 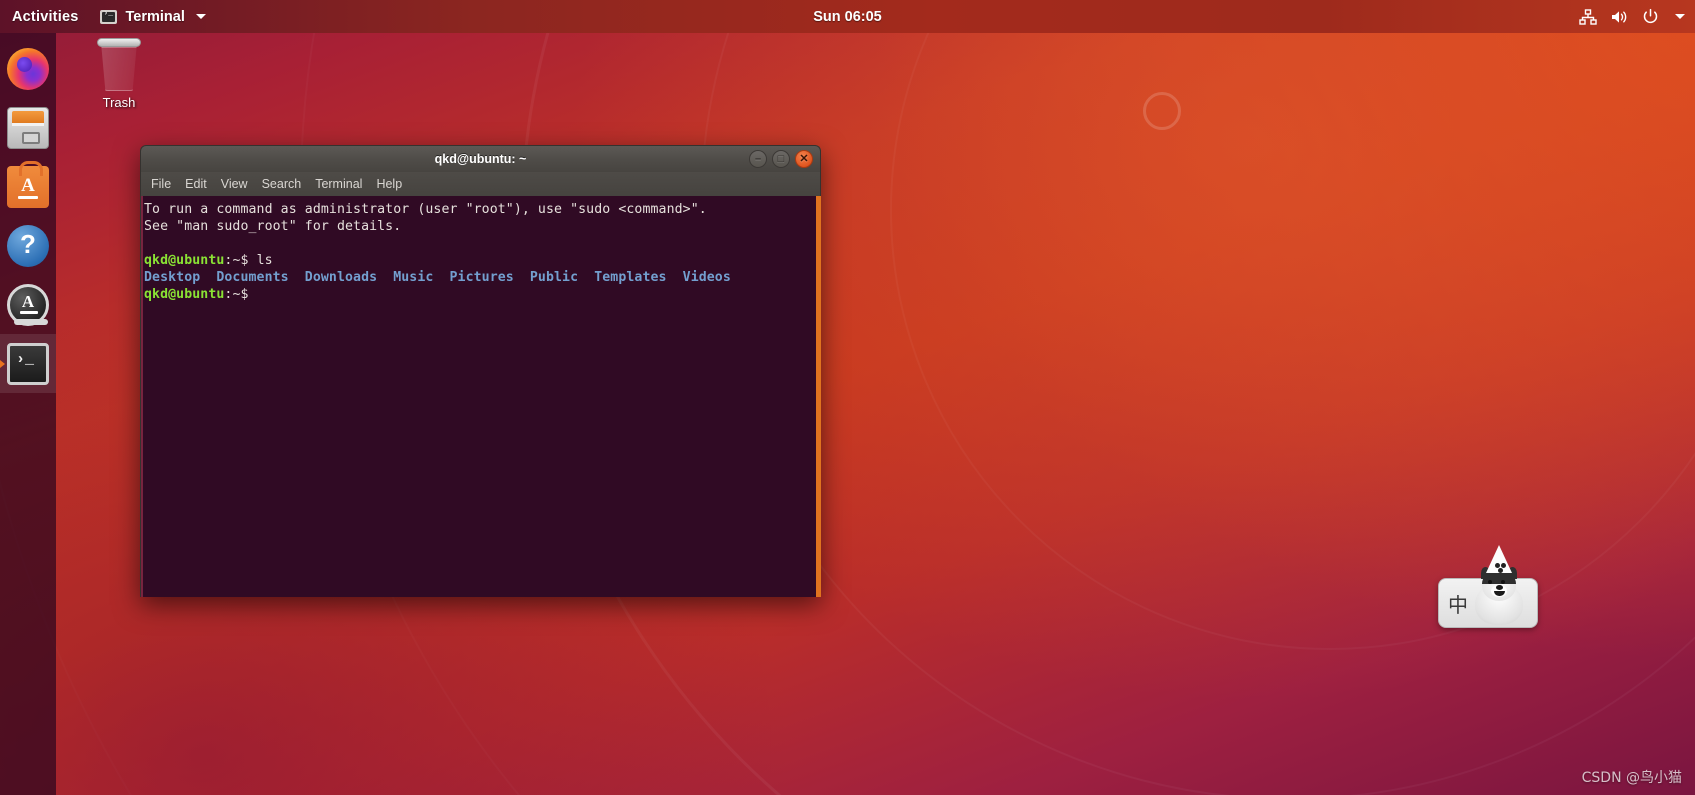 I want to click on minimize-glyph: –, so click(x=758, y=159).